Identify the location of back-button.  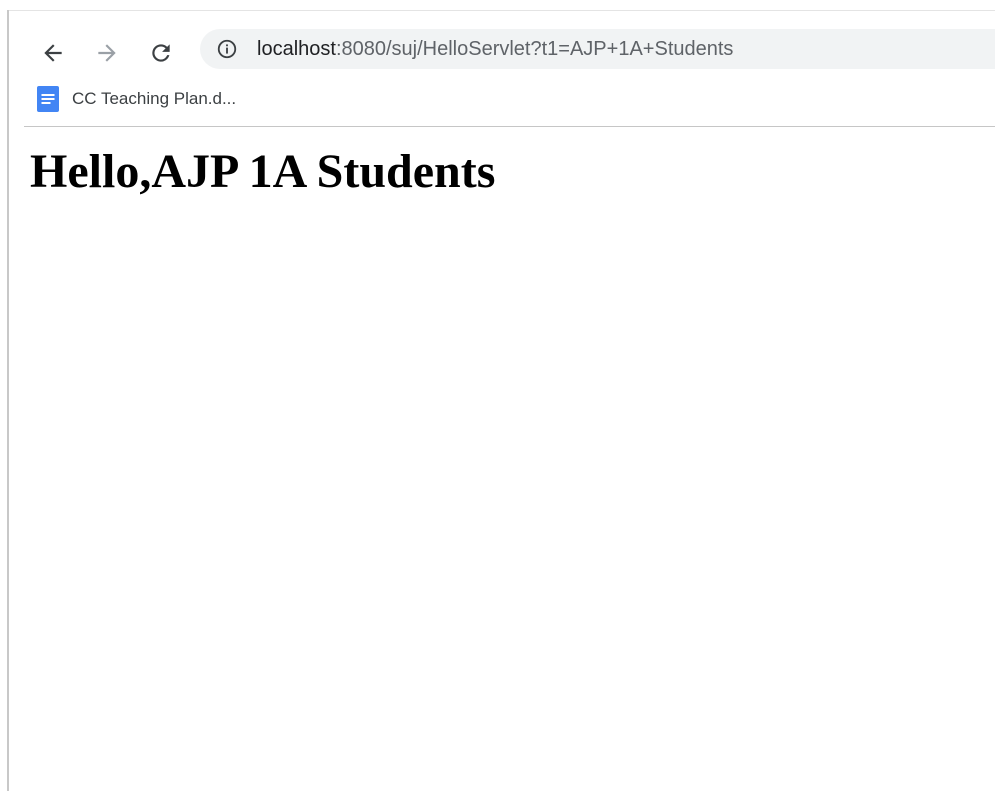
(53, 53).